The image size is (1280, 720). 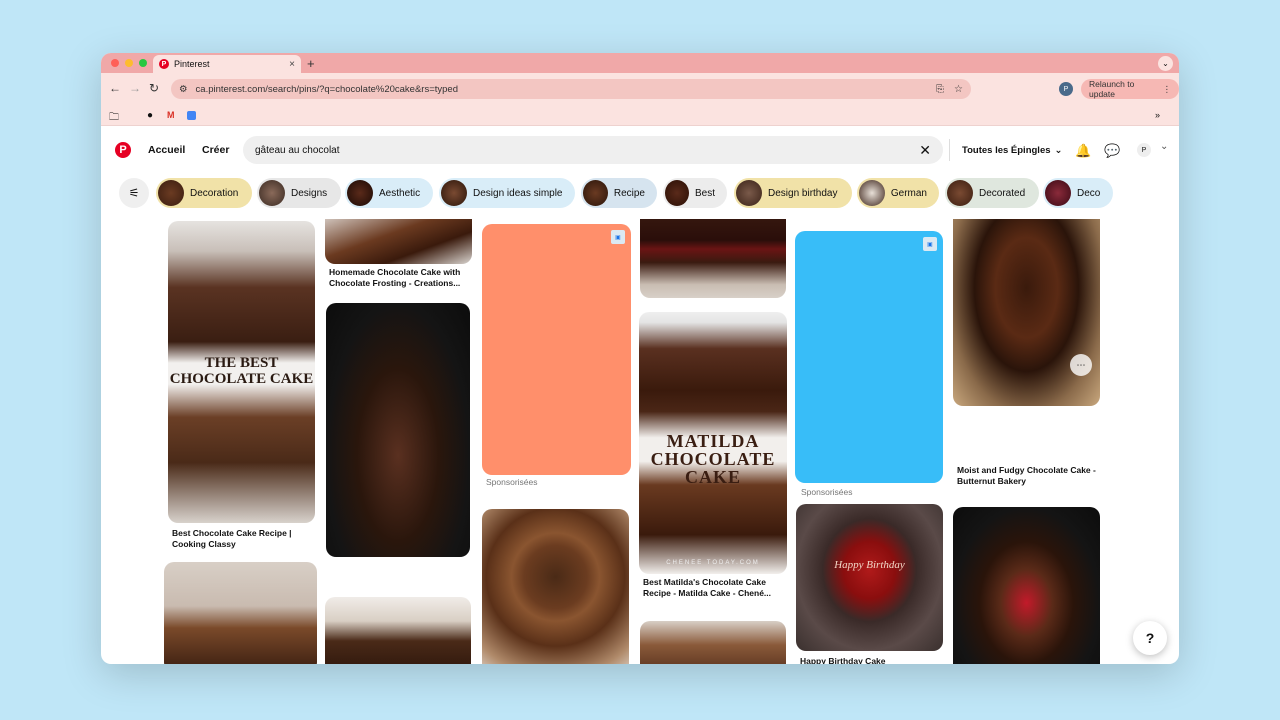 What do you see at coordinates (507, 193) in the screenshot?
I see `chip-design-ideas-simple: Design ideas simple` at bounding box center [507, 193].